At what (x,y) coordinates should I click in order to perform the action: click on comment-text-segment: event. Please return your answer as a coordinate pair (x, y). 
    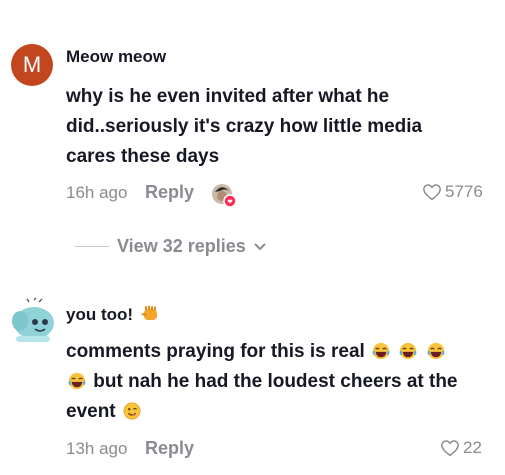
    Looking at the image, I should click on (91, 411).